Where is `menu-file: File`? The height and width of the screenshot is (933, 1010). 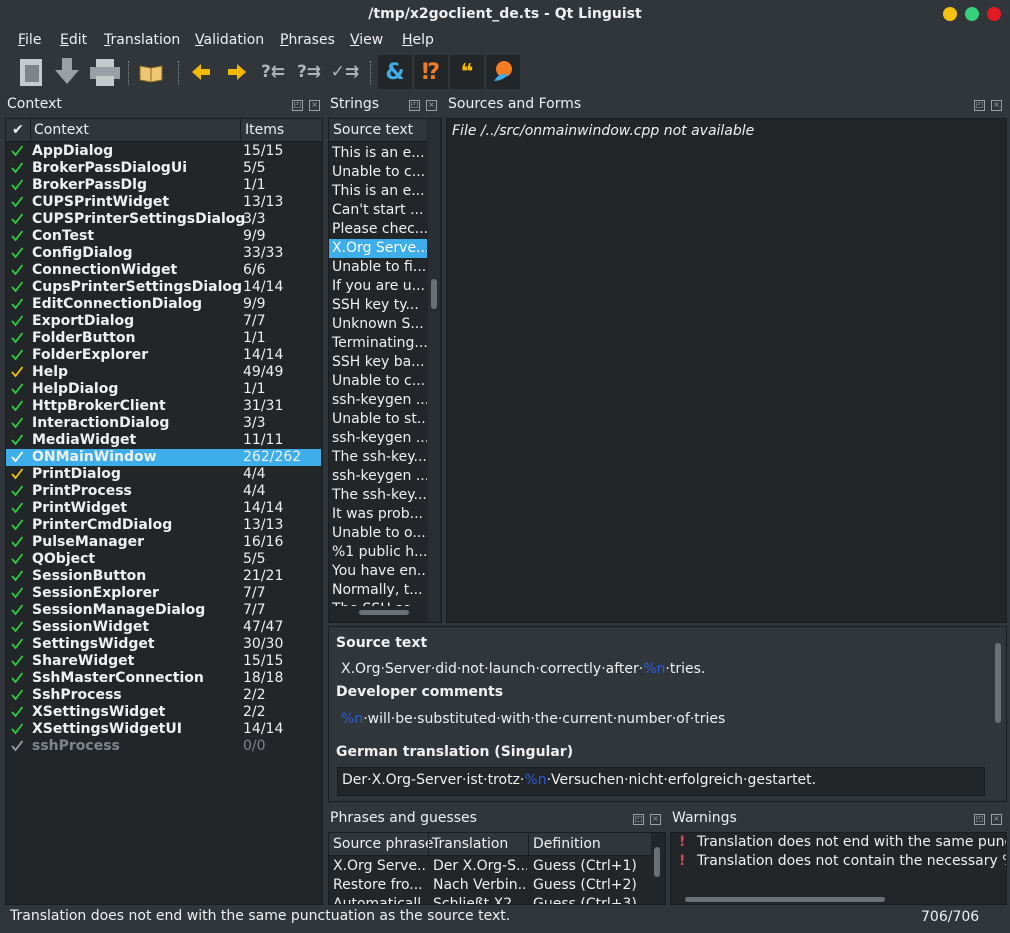
menu-file: File is located at coordinates (29, 40).